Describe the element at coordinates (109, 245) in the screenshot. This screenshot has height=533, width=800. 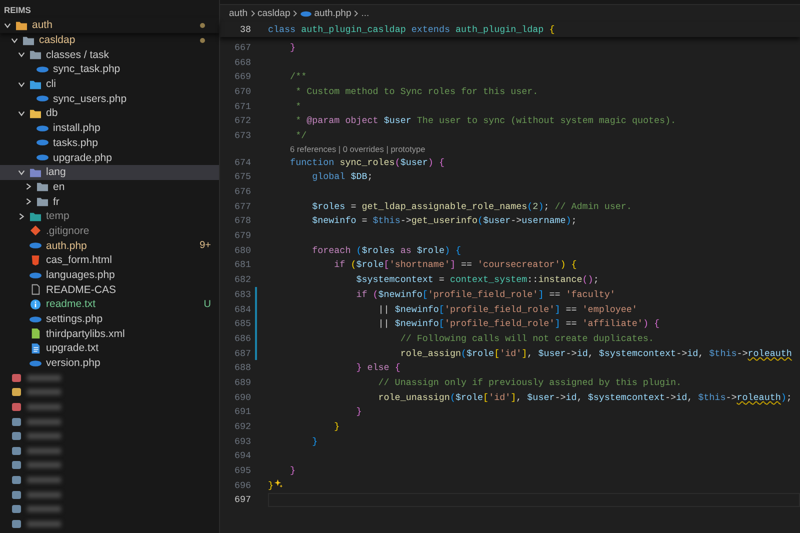
I see `tree-item: auth.php 9+` at that location.